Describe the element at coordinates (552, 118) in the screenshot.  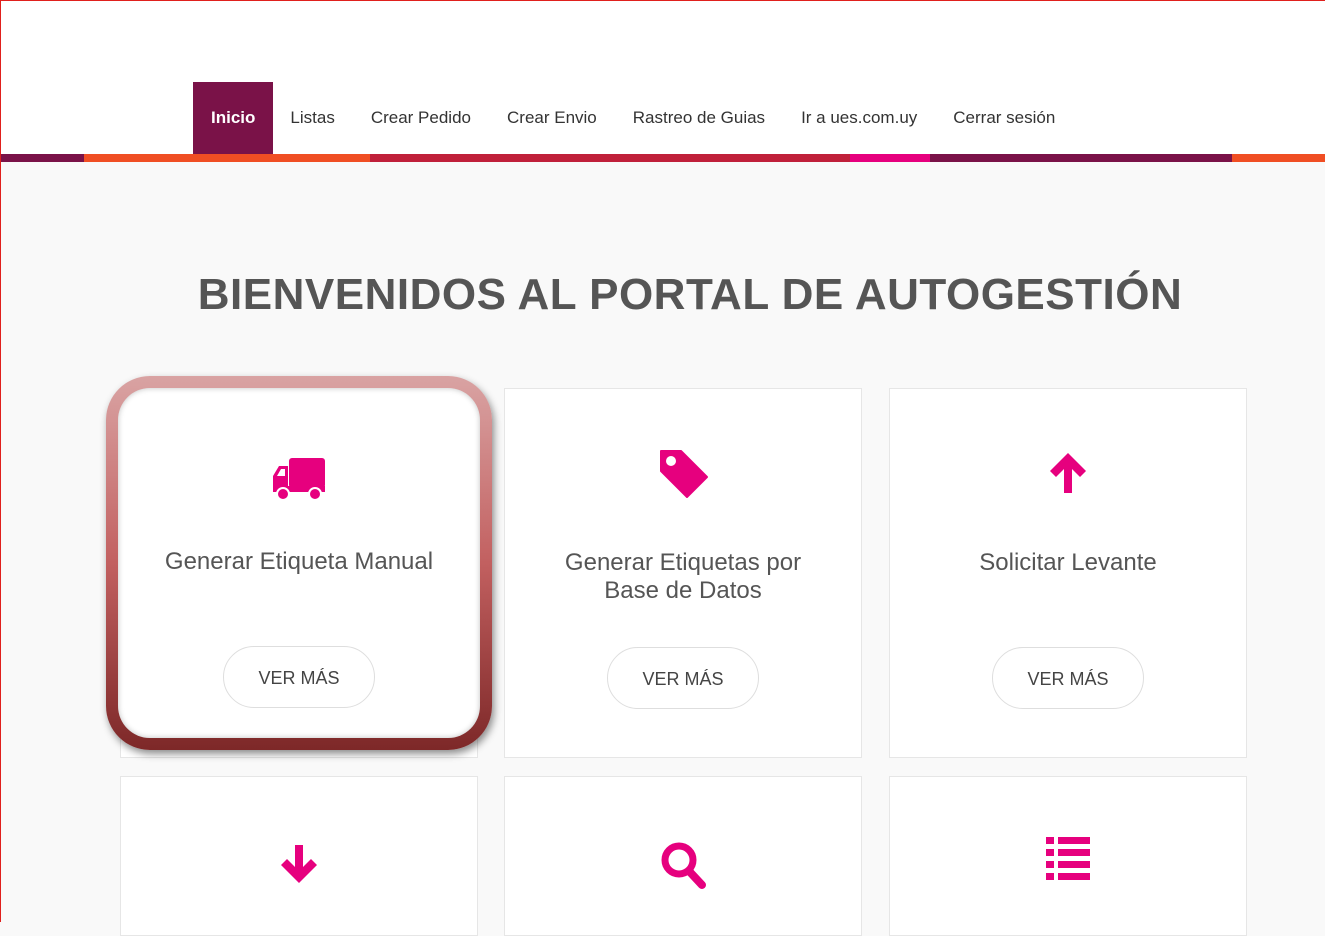
I see `nav-item-crear-envio: Crear Envio` at that location.